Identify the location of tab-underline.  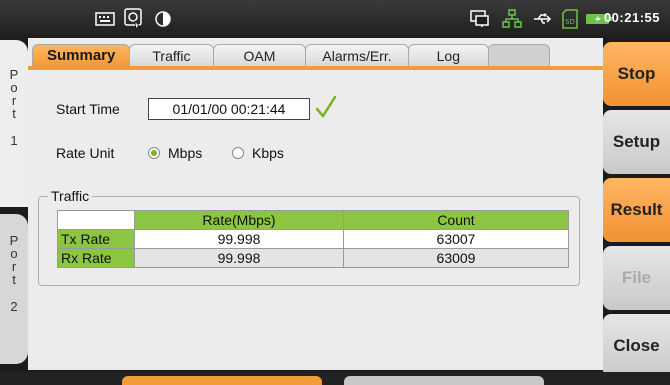
(315, 68).